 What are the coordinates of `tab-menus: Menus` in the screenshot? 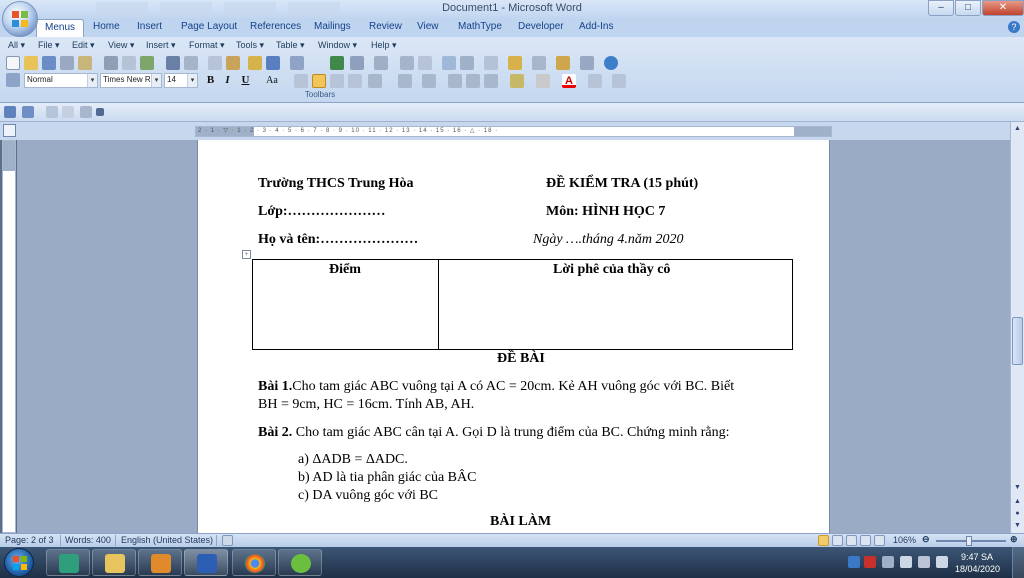 It's located at (60, 28).